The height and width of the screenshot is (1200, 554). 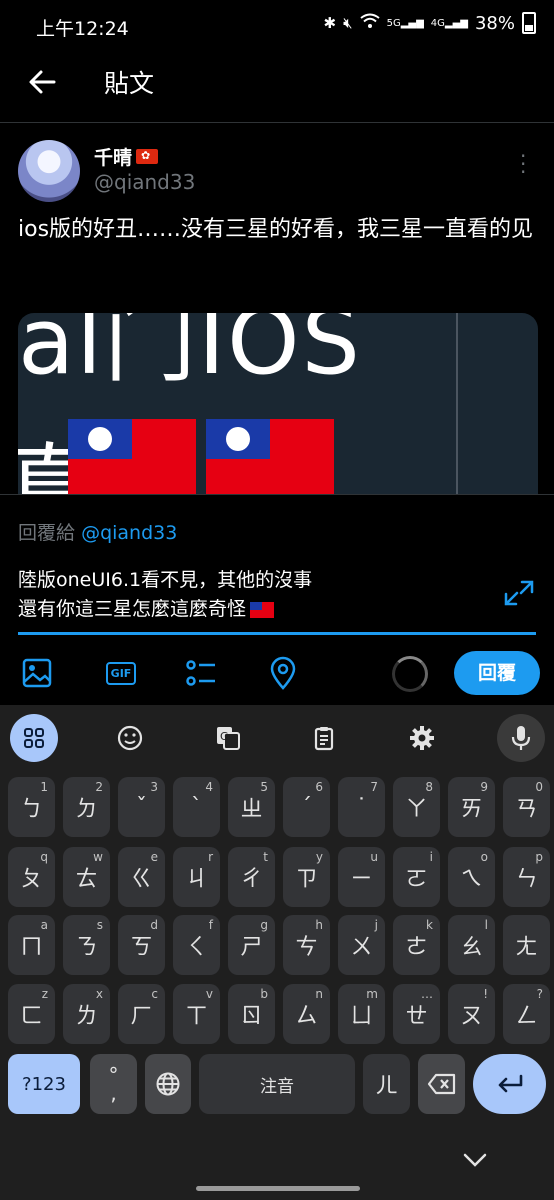 What do you see at coordinates (31, 807) in the screenshot?
I see `key-row1-0: ㄅ1` at bounding box center [31, 807].